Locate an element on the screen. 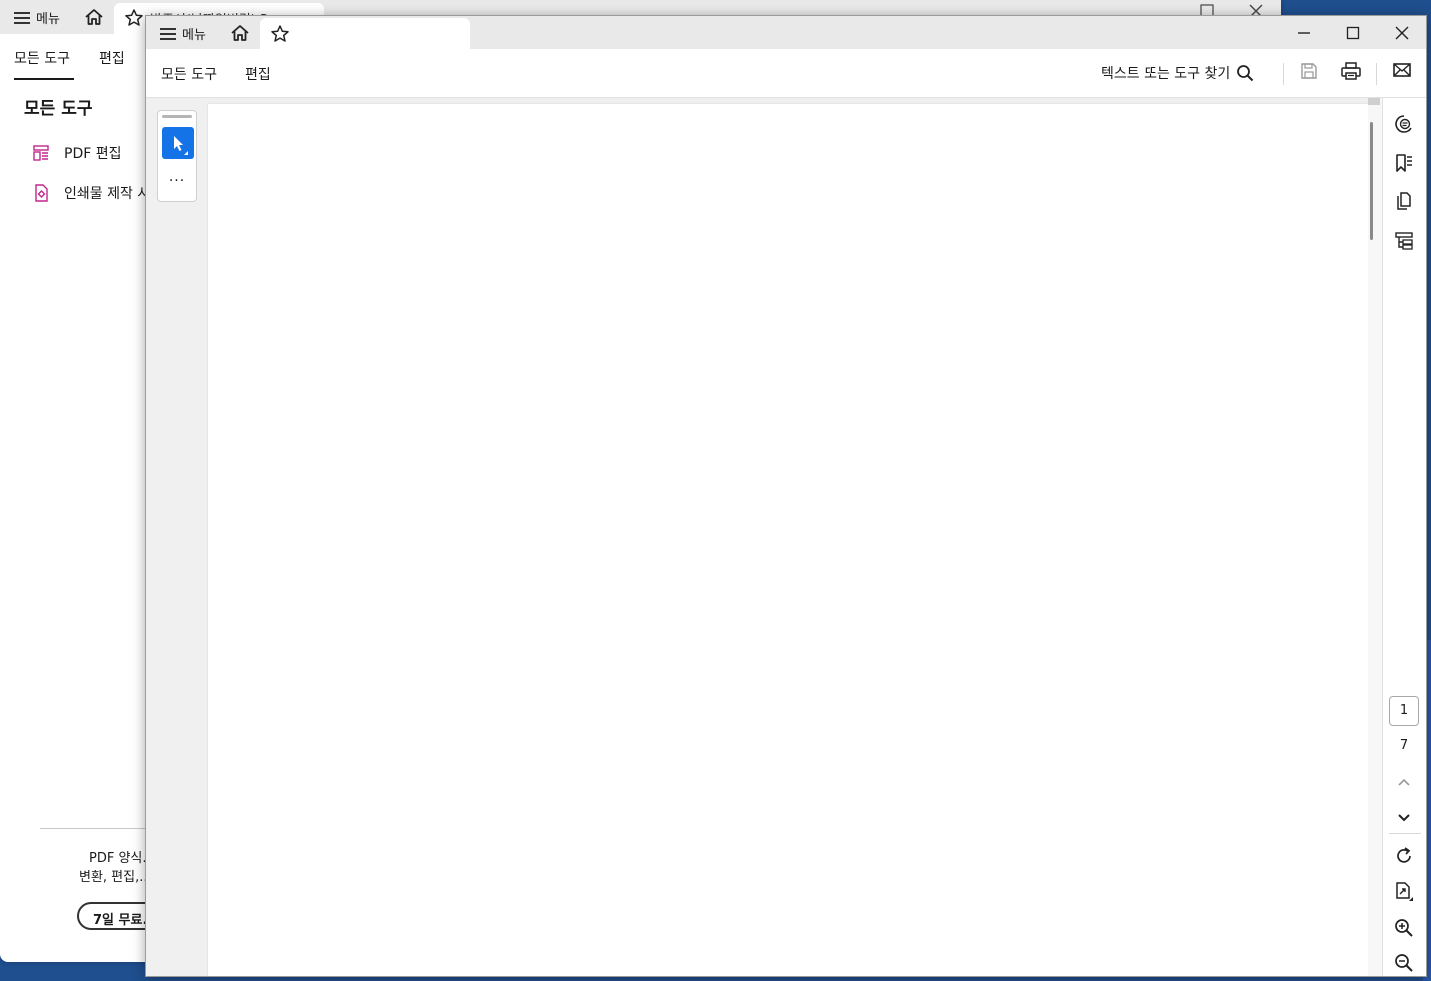 The image size is (1431, 981). previous-page-chevron-up-icon is located at coordinates (1404, 783).